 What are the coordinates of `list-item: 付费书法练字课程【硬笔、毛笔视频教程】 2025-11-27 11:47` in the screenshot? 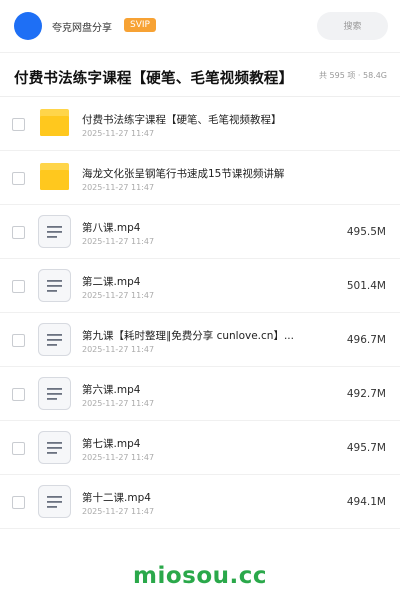 It's located at (200, 124).